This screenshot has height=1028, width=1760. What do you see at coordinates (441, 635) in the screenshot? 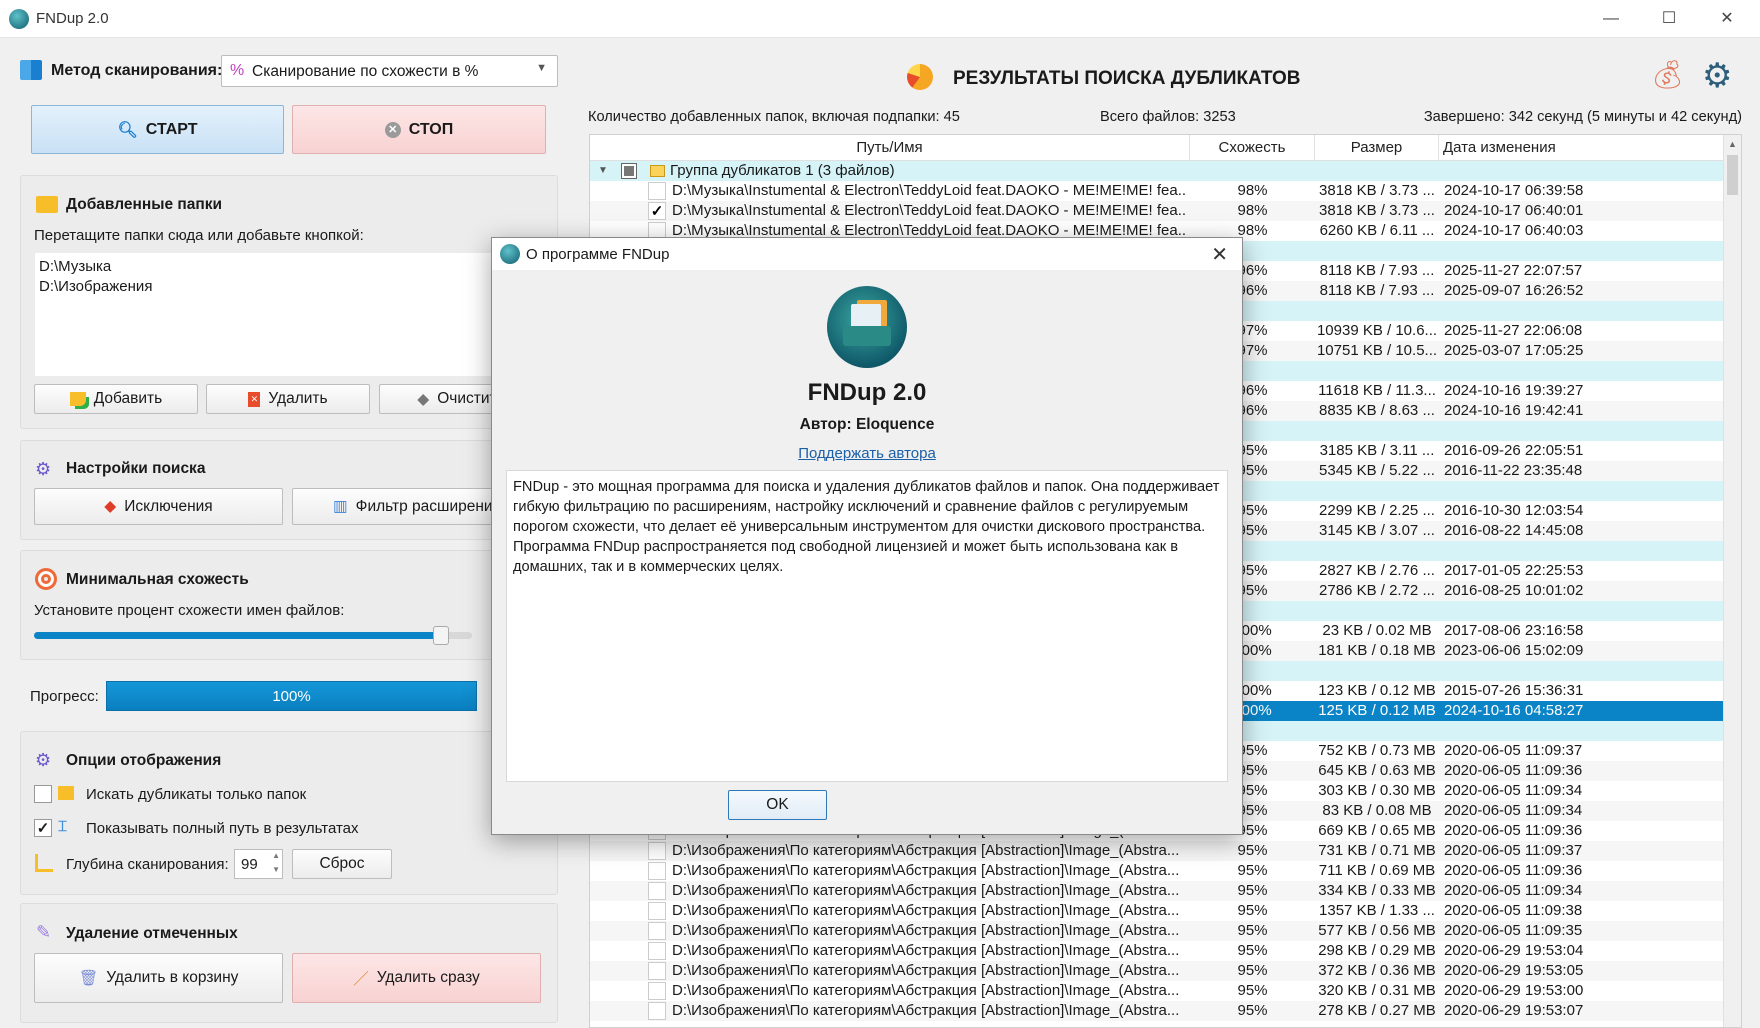
I see `slider-thumb` at bounding box center [441, 635].